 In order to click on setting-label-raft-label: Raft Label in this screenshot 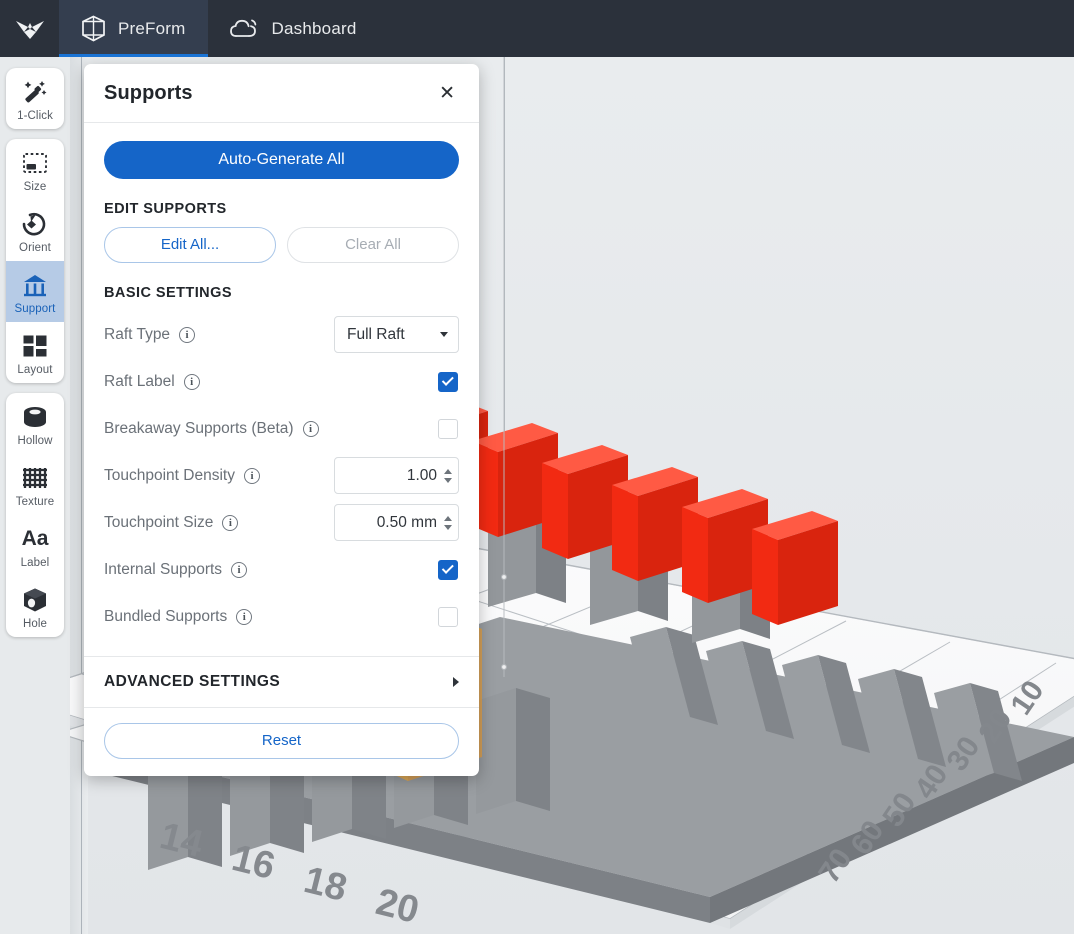, I will do `click(139, 381)`.